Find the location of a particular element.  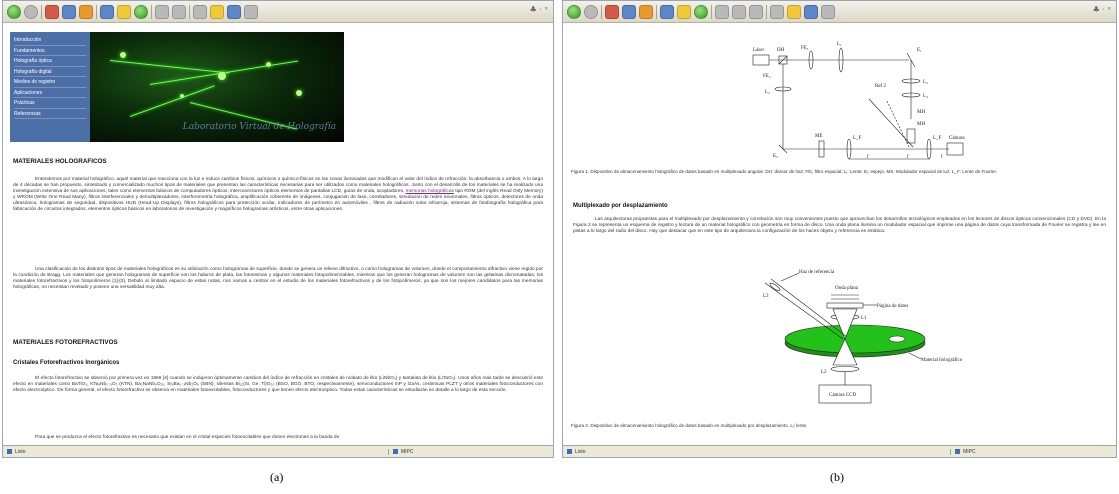

status-left: Listo is located at coordinates (16, 452).